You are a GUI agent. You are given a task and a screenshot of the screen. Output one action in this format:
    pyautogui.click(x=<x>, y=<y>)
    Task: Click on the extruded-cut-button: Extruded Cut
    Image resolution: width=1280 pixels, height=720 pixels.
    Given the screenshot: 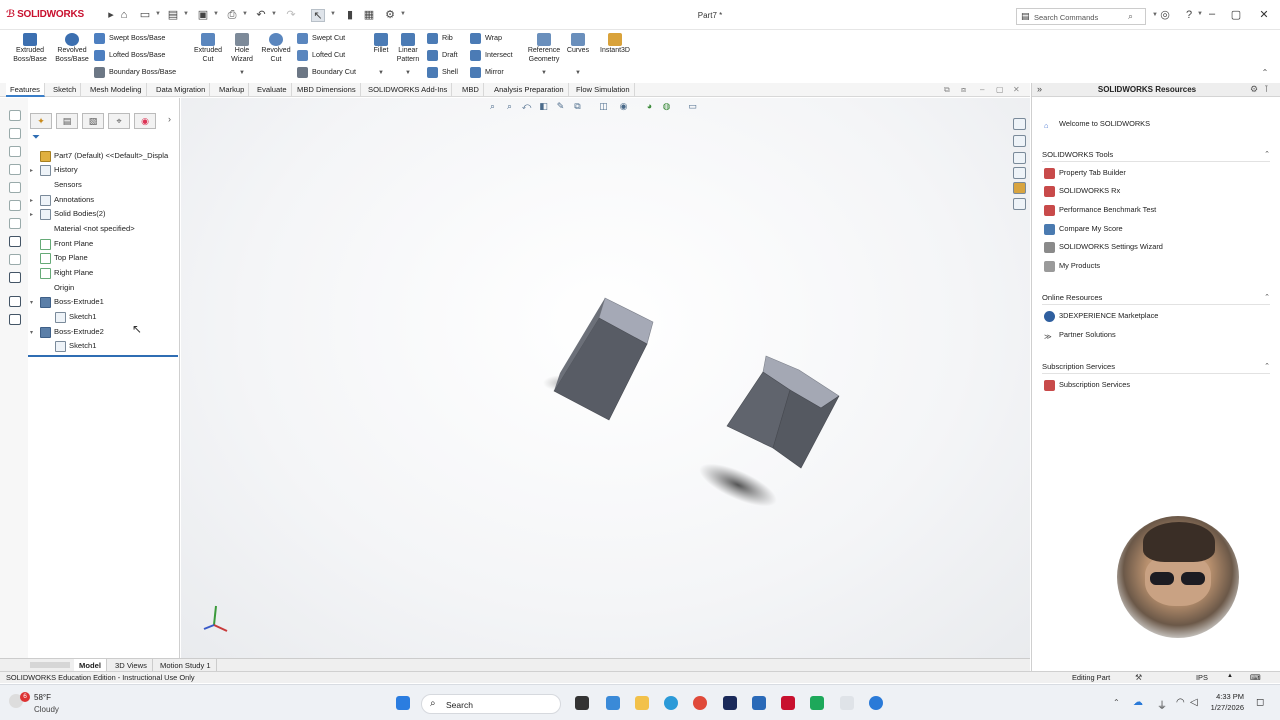 What is the action you would take?
    pyautogui.click(x=208, y=48)
    